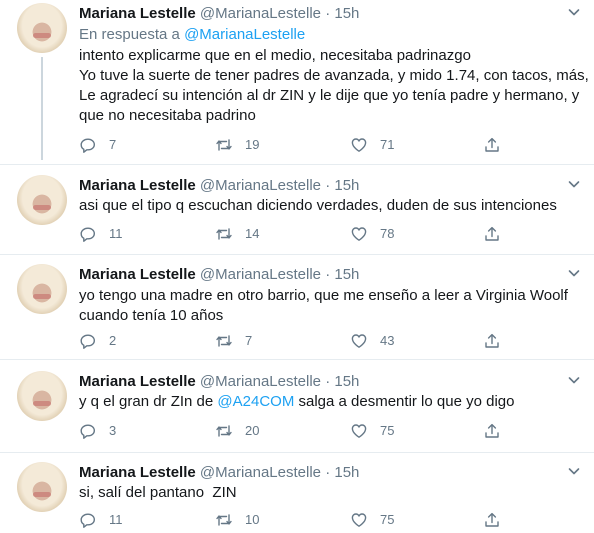 Image resolution: width=594 pixels, height=533 pixels. Describe the element at coordinates (97, 341) in the screenshot. I see `reply-button: 2` at that location.